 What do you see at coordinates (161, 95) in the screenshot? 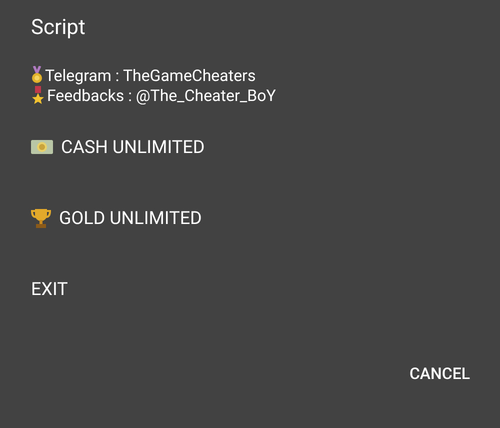
I see `info-text: Feedbacks : @The_Cheater_BoY` at bounding box center [161, 95].